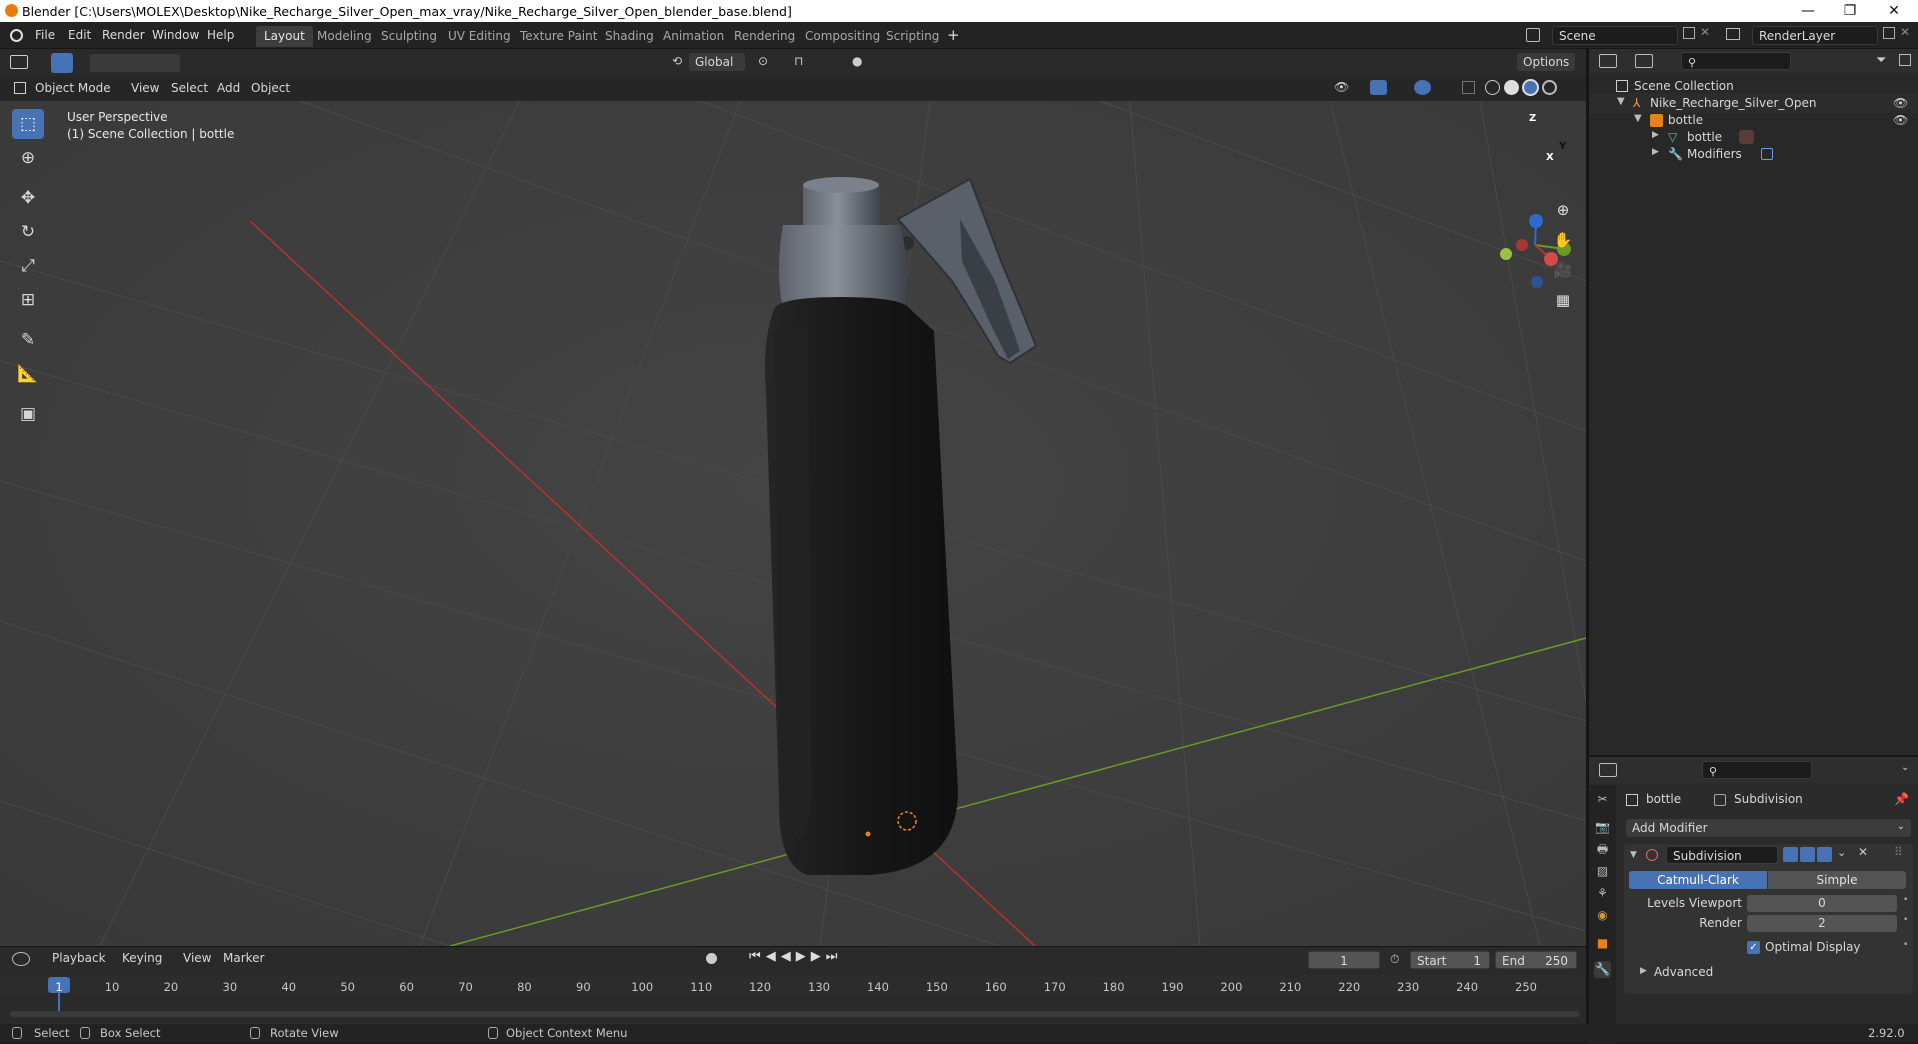  What do you see at coordinates (1698, 880) in the screenshot?
I see `catmull-clark-button: Catmull-Clark` at bounding box center [1698, 880].